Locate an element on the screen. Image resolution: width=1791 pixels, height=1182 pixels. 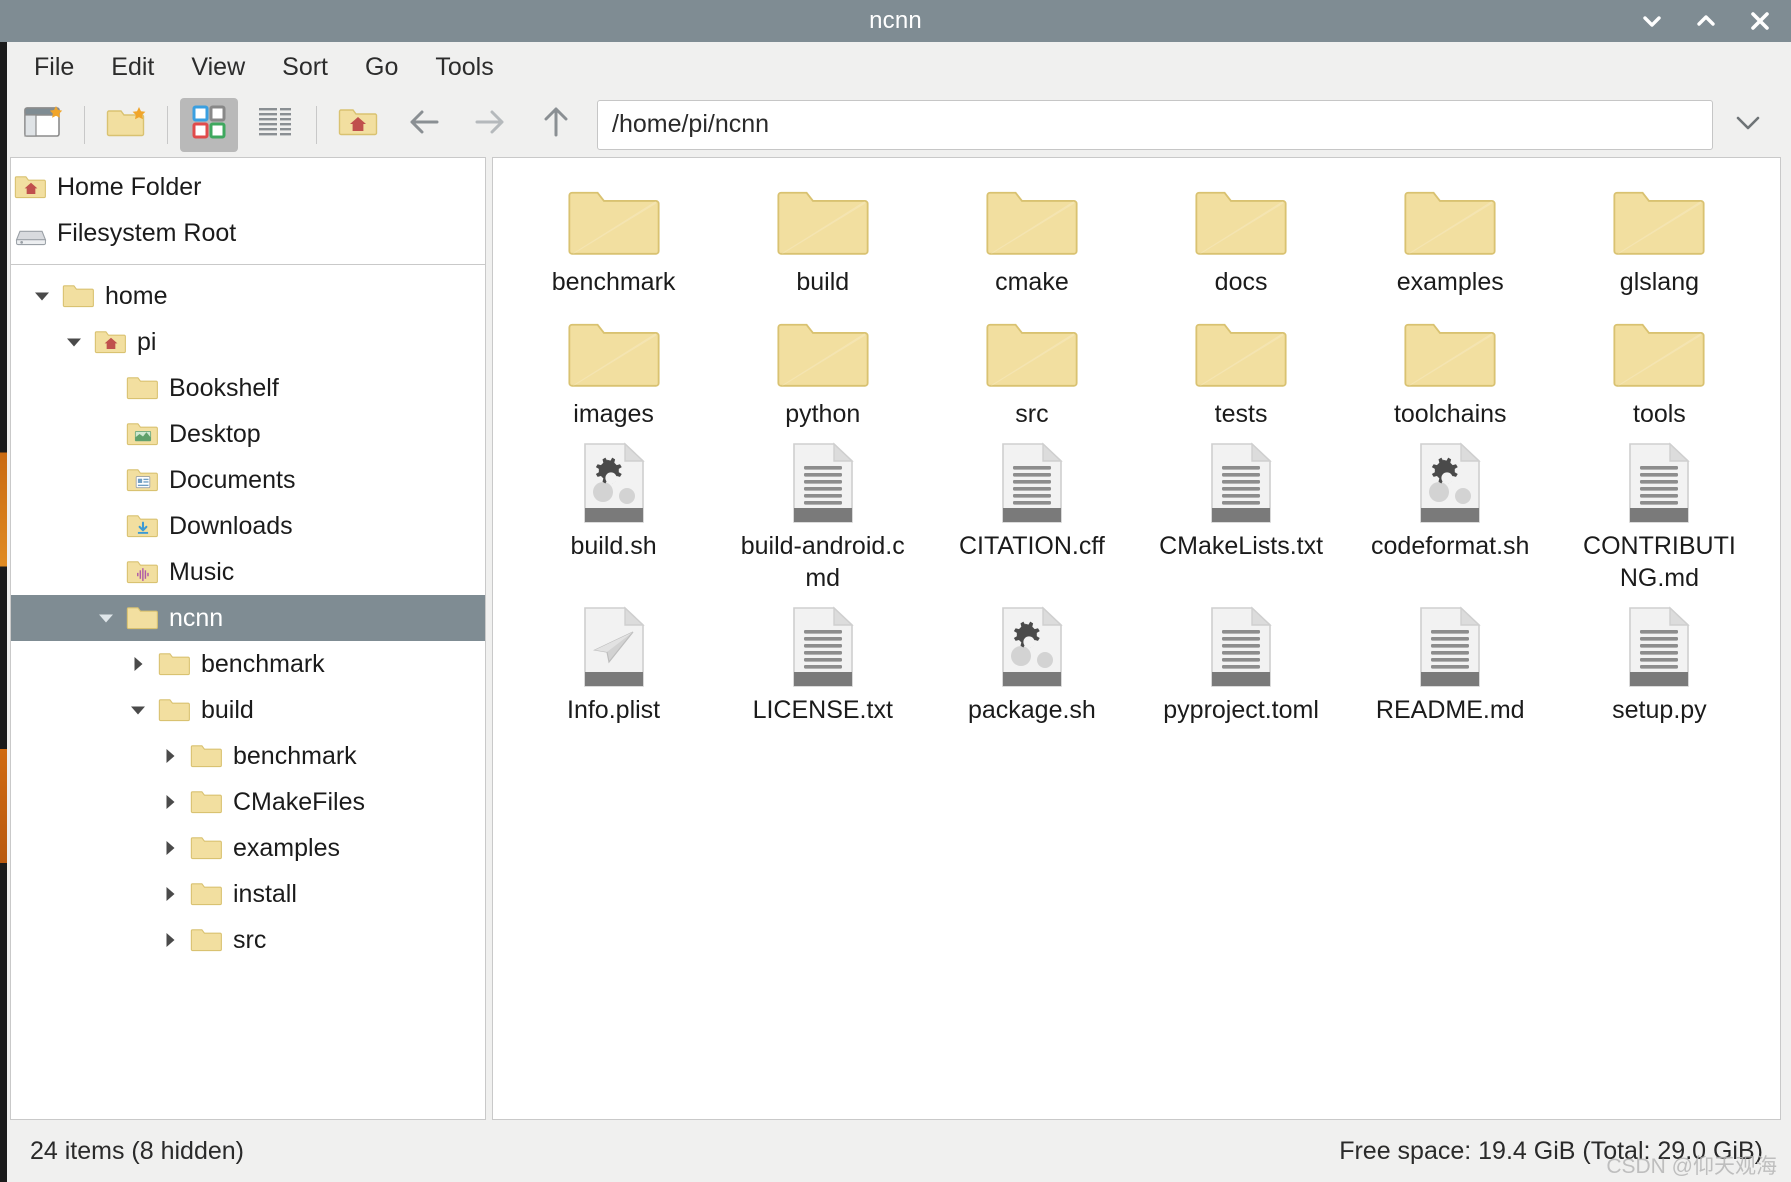
file-item: CMakeLists.txt is located at coordinates (1241, 500).